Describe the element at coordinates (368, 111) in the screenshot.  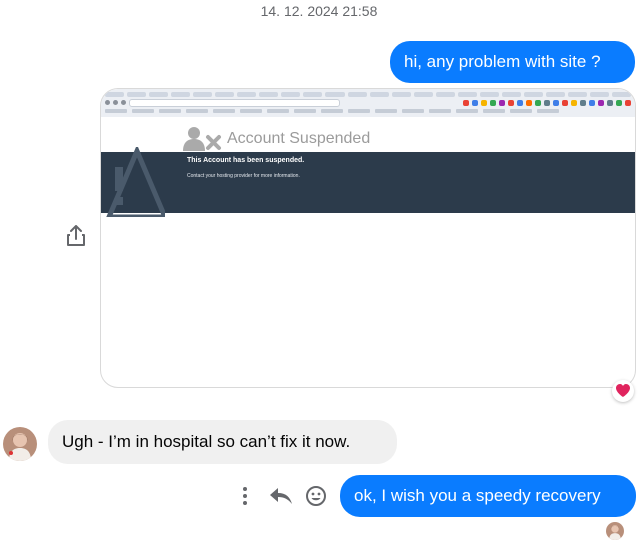
I see `bookmarks-bar` at that location.